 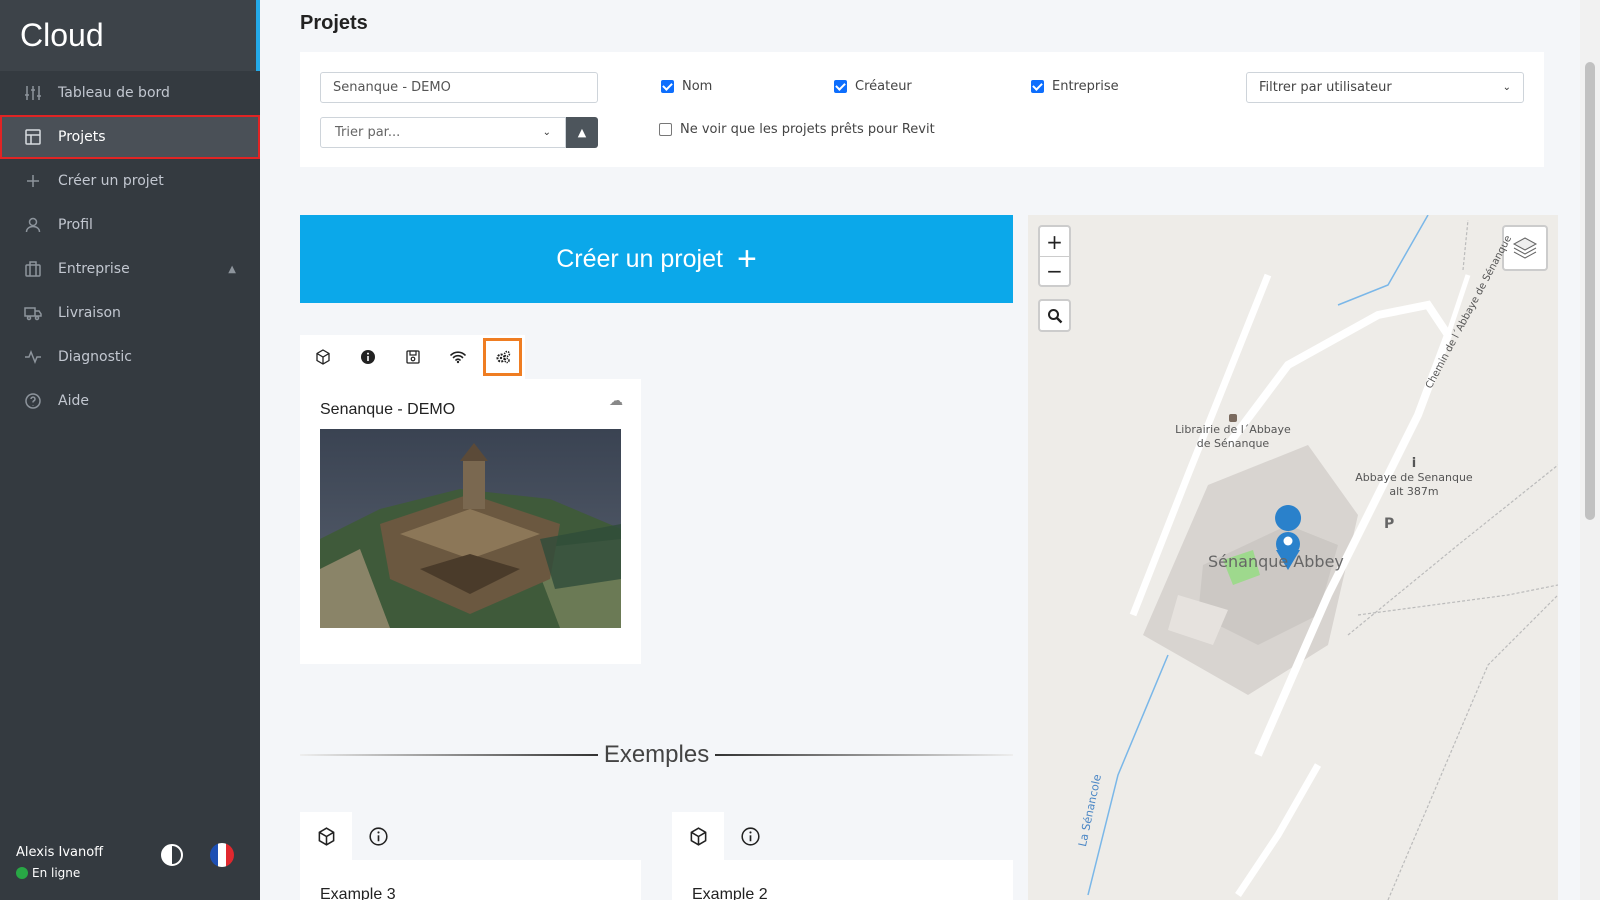 I want to click on zoom-control: + −, so click(x=1054, y=256).